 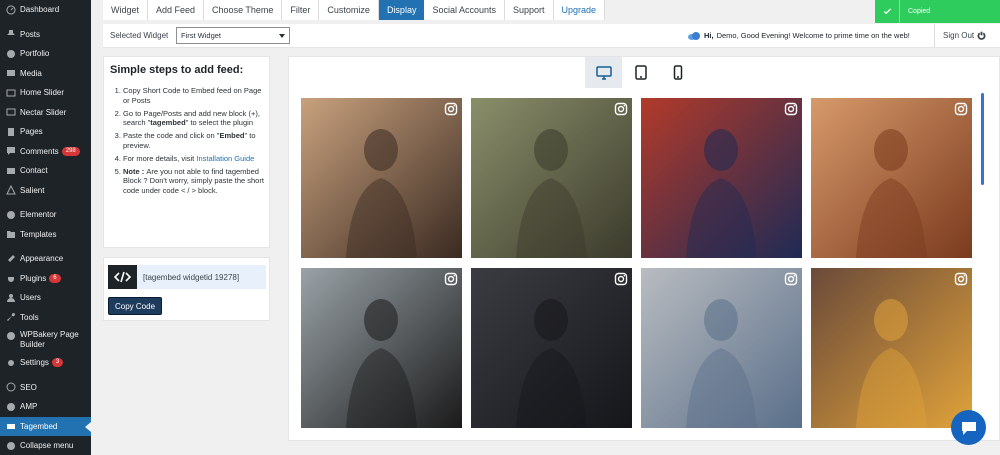 I want to click on device-switcher, so click(x=640, y=72).